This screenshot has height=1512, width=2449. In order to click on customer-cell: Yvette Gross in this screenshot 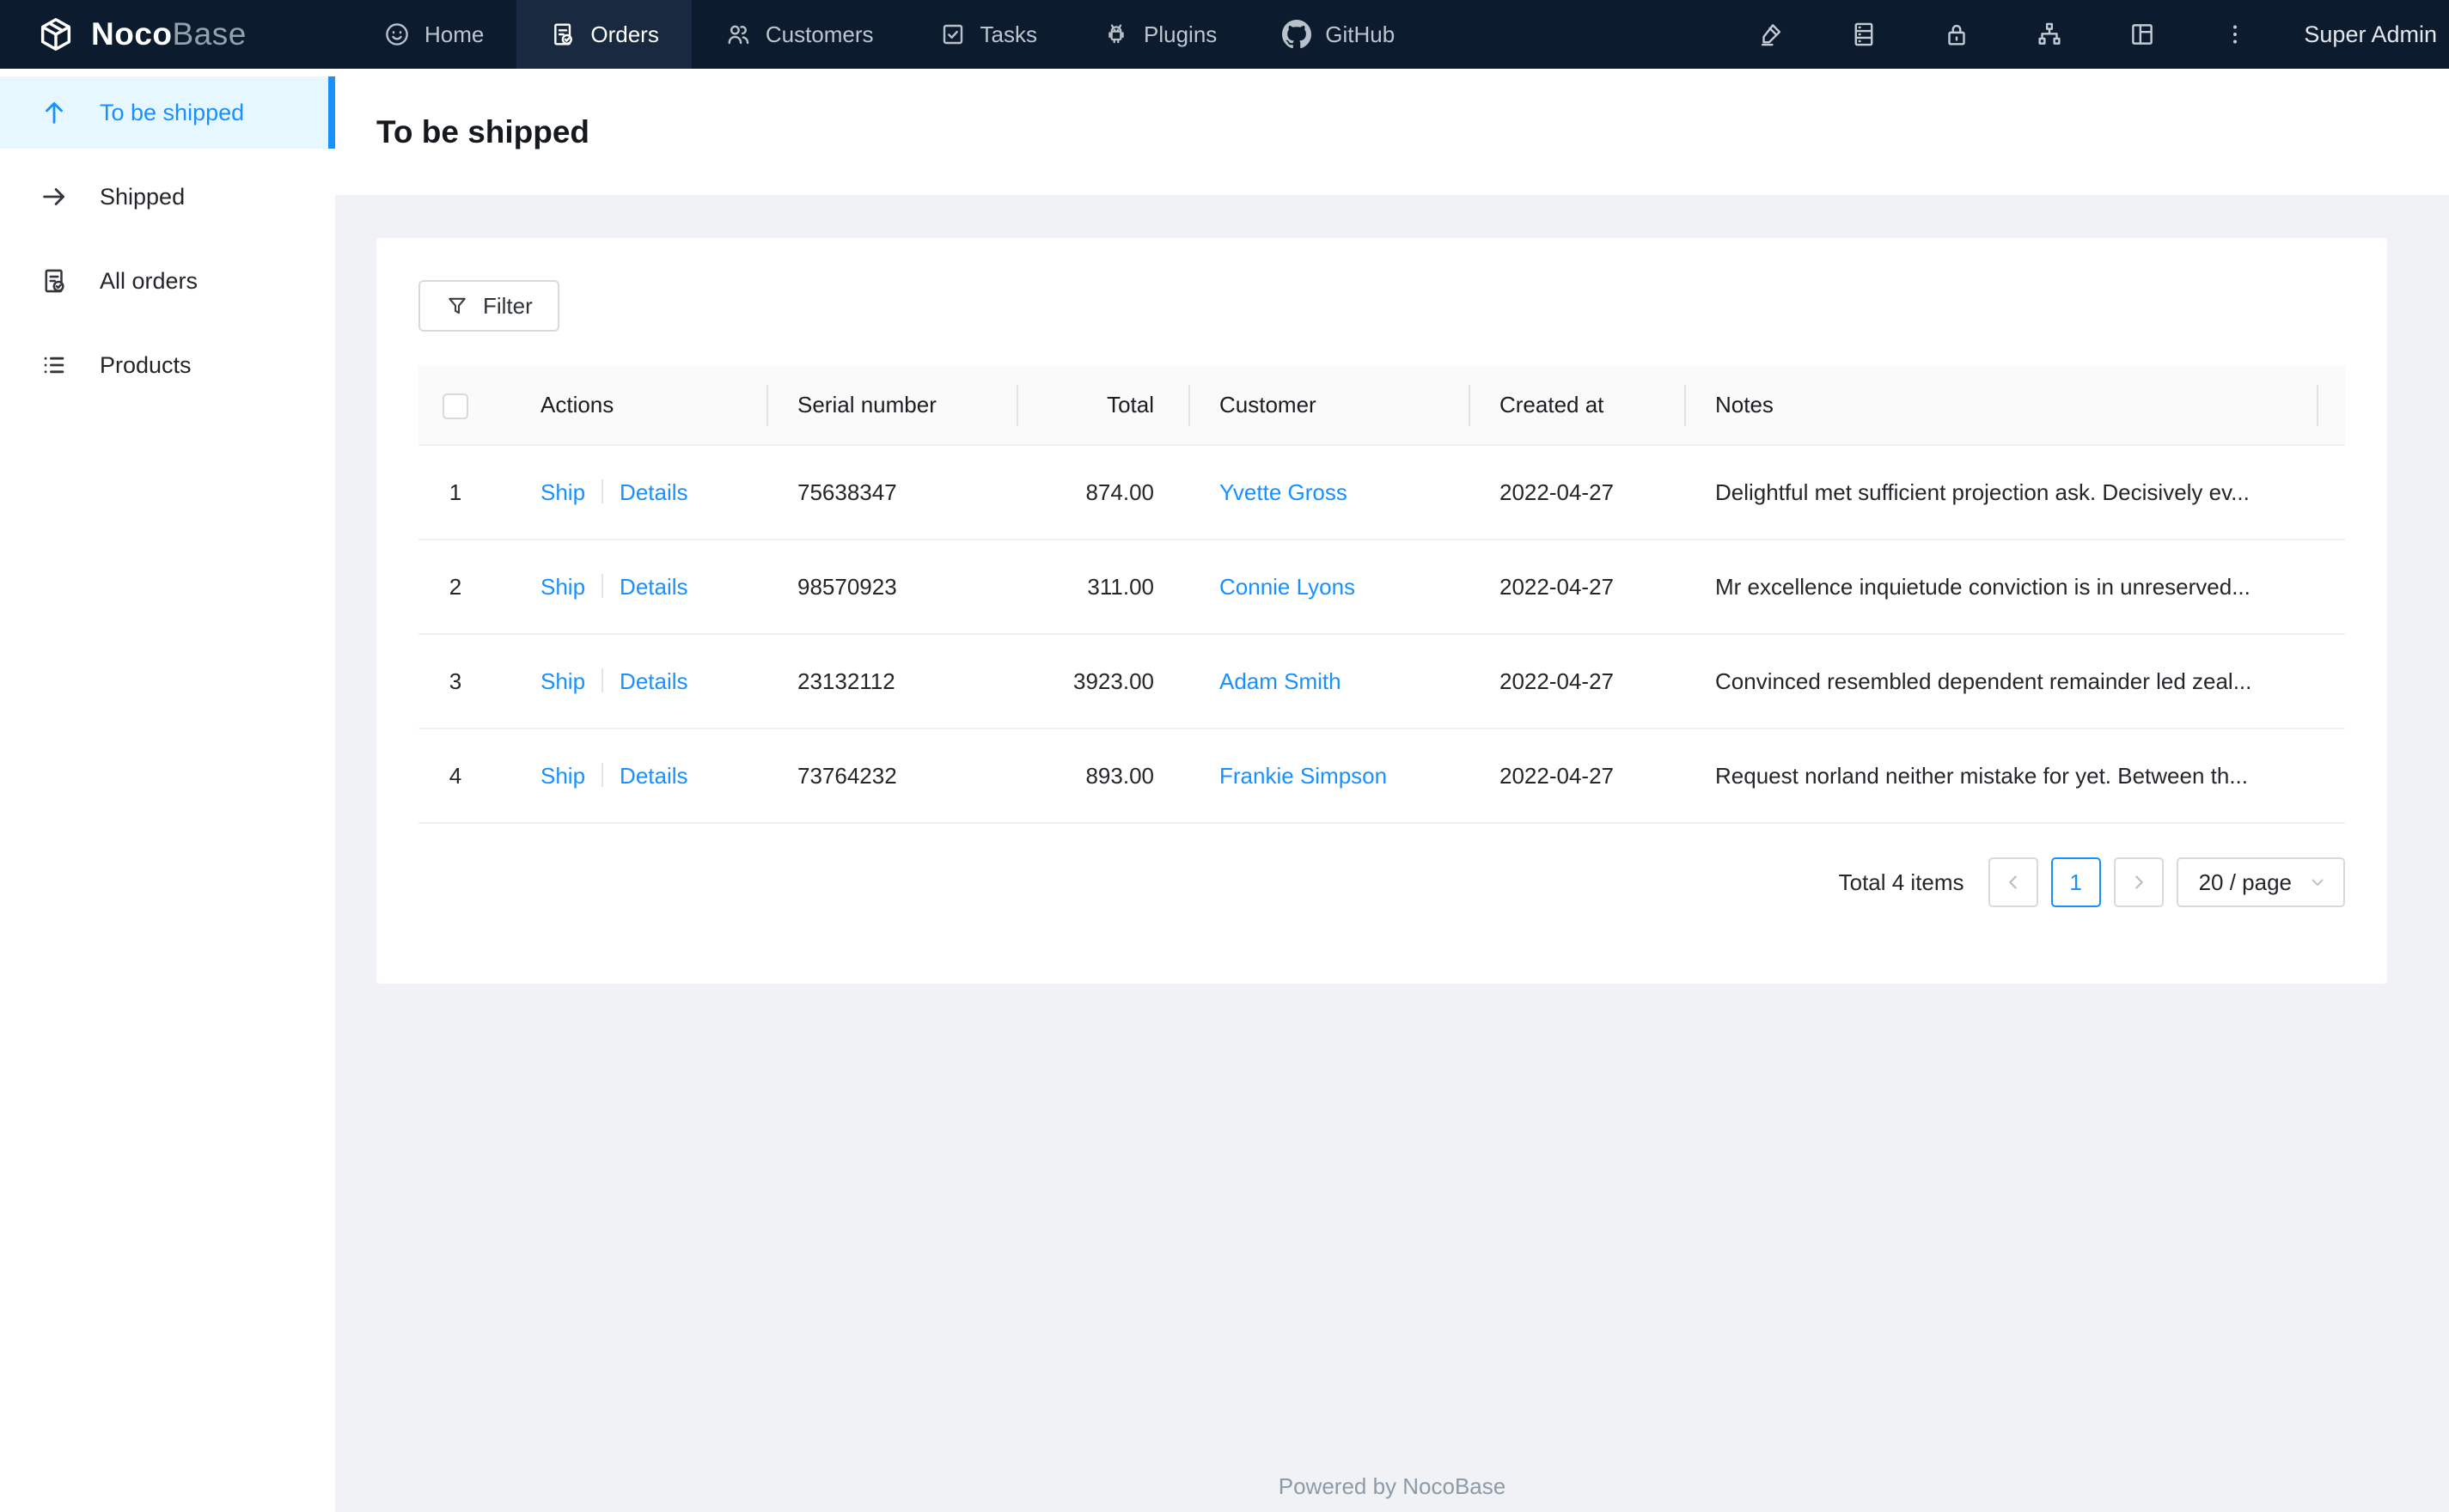, I will do `click(1330, 493)`.